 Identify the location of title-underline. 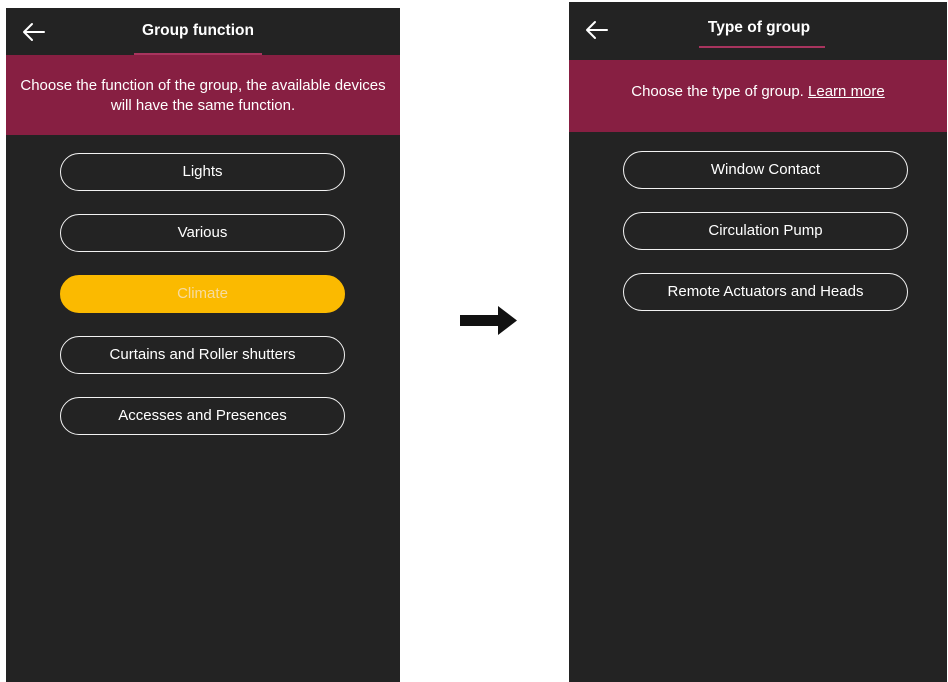
(762, 47).